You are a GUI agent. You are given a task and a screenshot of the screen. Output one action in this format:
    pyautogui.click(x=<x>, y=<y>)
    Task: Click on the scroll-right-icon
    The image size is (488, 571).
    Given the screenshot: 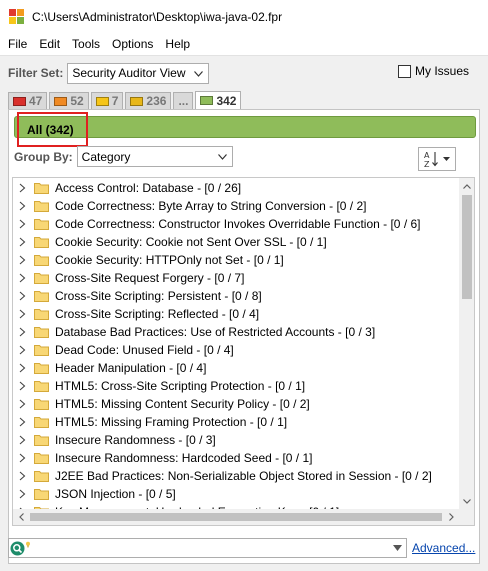 What is the action you would take?
    pyautogui.click(x=451, y=517)
    